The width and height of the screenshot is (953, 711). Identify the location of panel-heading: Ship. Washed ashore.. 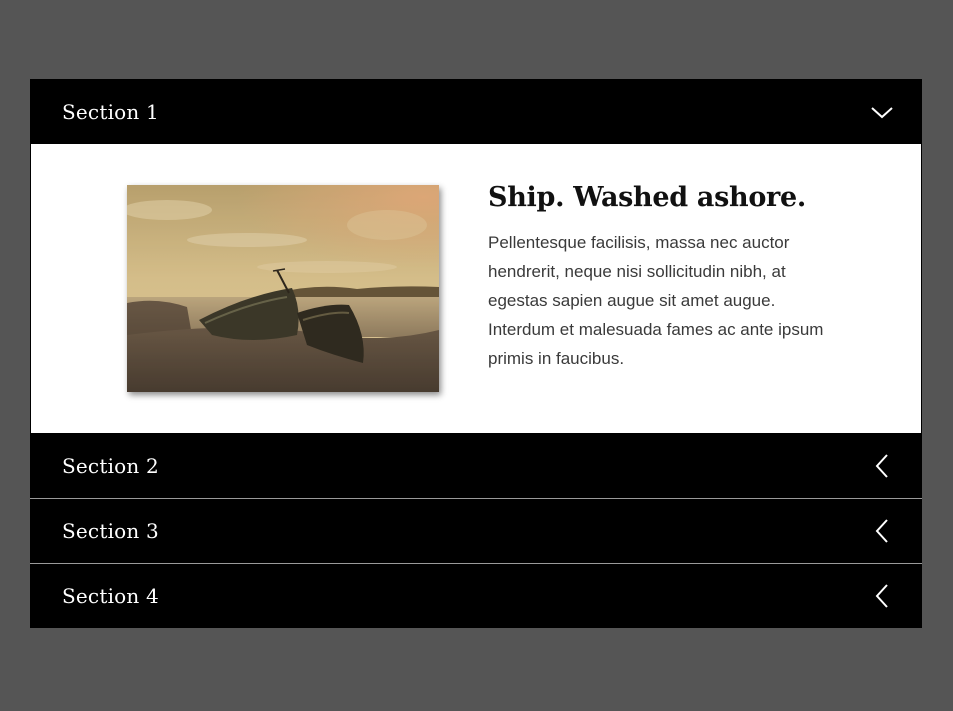
(647, 197).